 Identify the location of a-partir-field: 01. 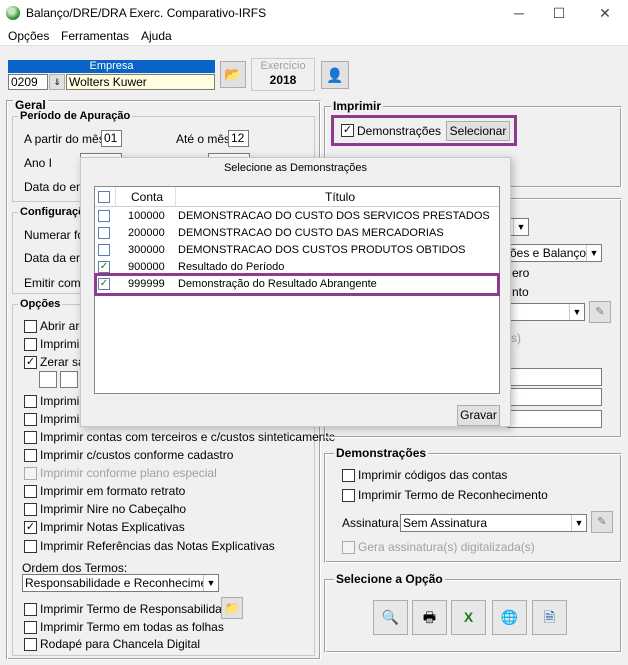
(111, 138).